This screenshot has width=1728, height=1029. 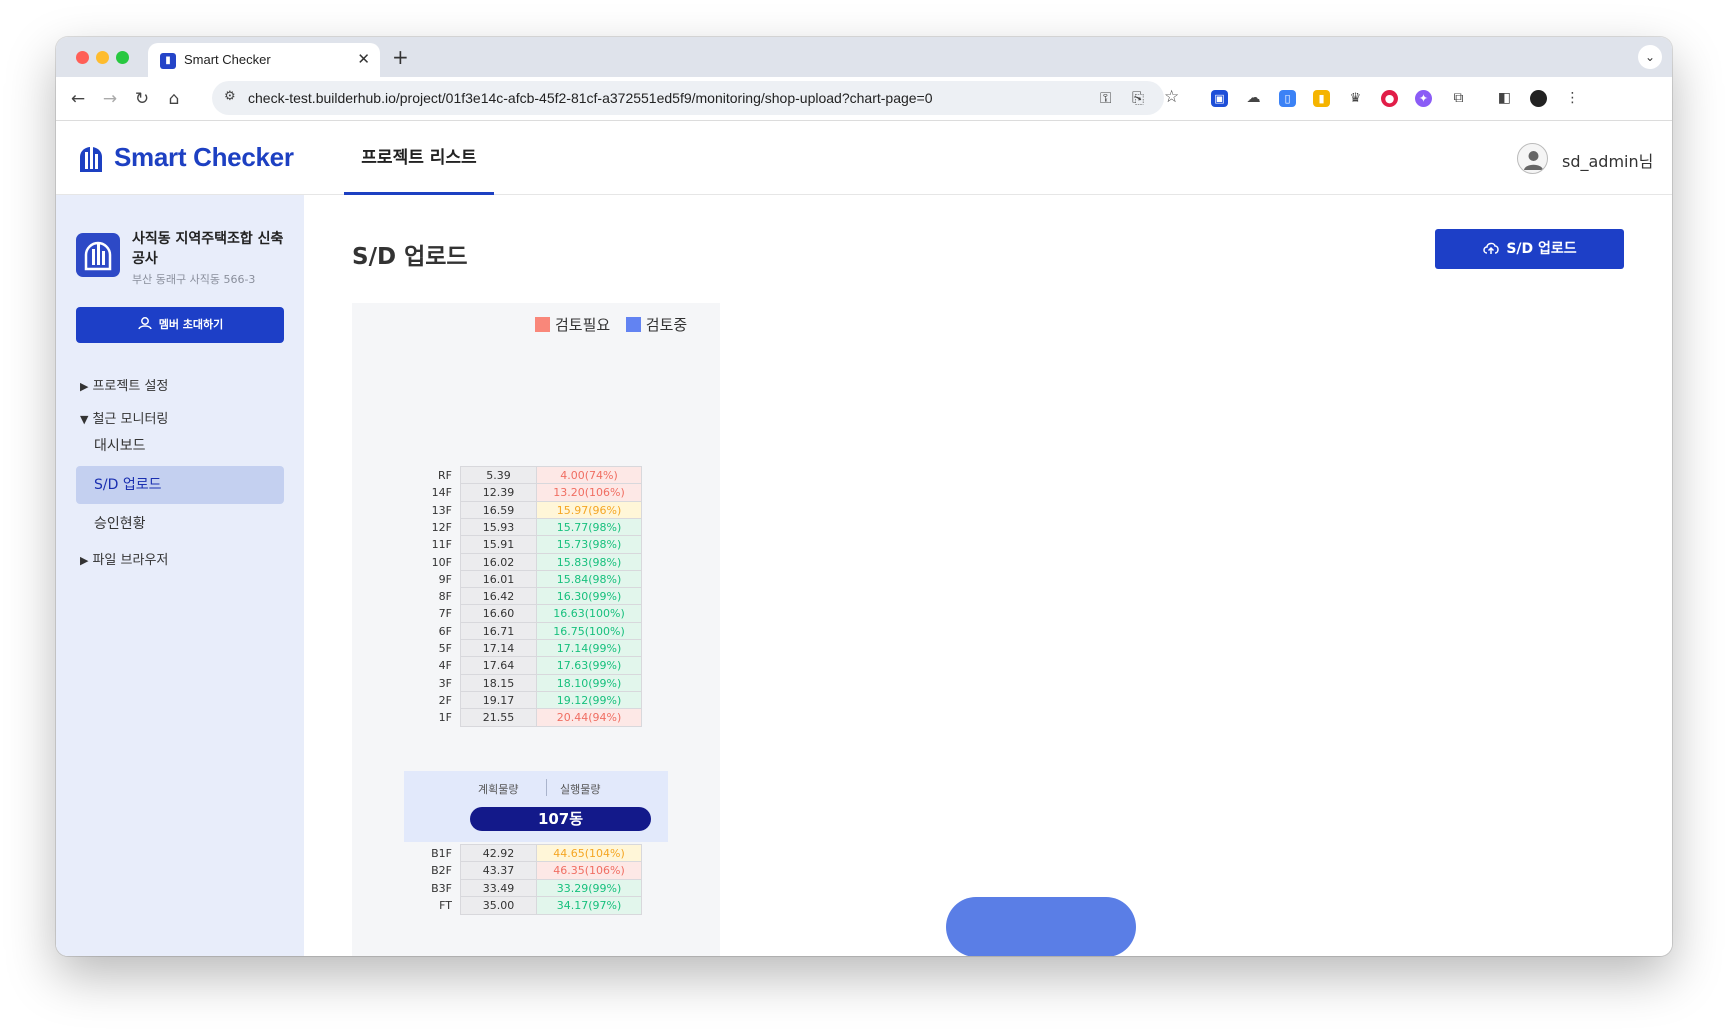 What do you see at coordinates (445, 475) in the screenshot?
I see `floor-label: RF` at bounding box center [445, 475].